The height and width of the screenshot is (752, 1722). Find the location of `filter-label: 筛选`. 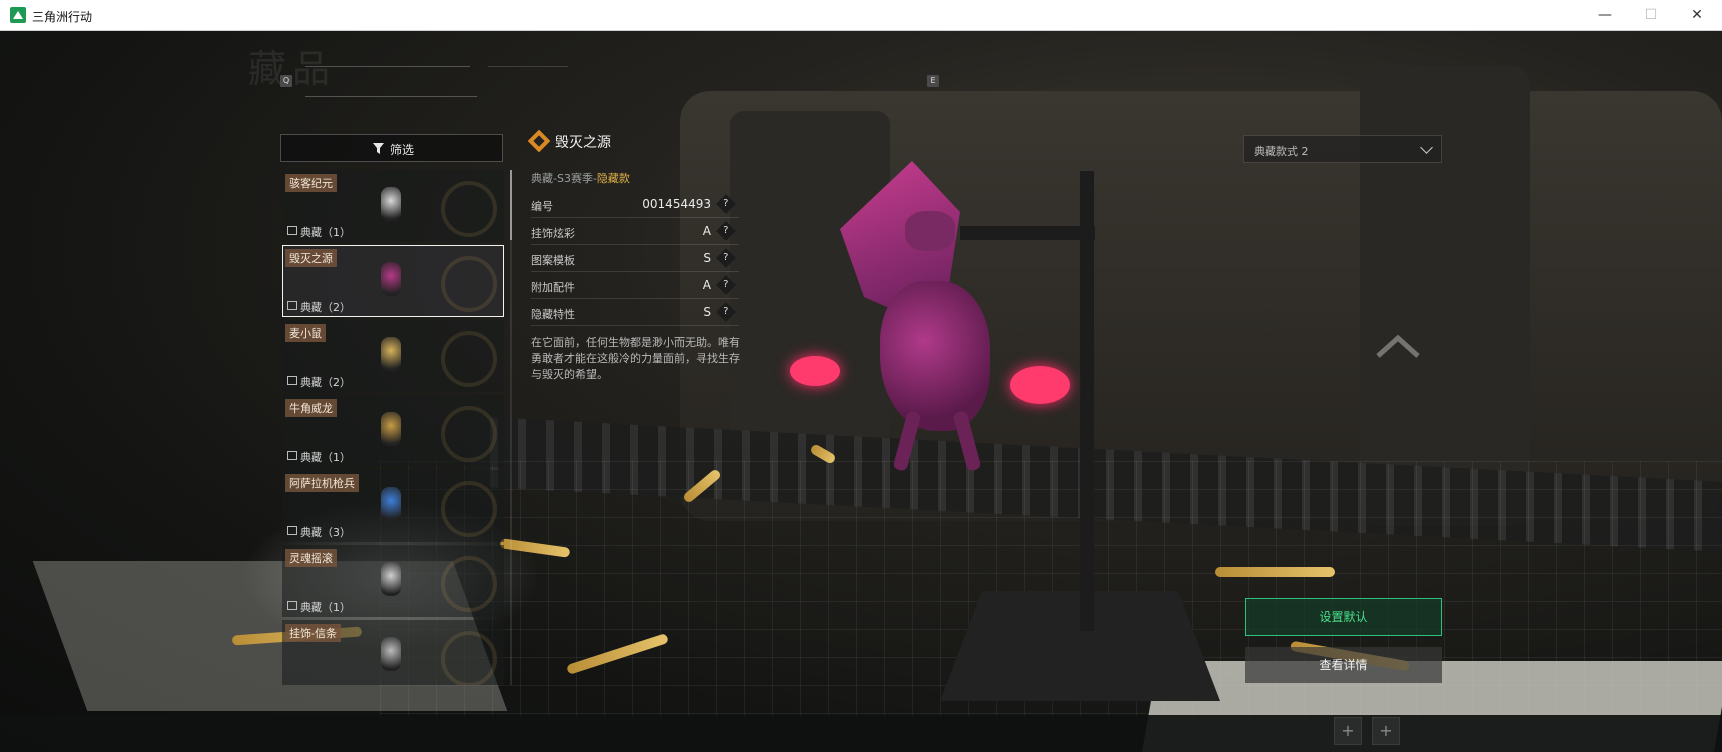

filter-label: 筛选 is located at coordinates (402, 150).